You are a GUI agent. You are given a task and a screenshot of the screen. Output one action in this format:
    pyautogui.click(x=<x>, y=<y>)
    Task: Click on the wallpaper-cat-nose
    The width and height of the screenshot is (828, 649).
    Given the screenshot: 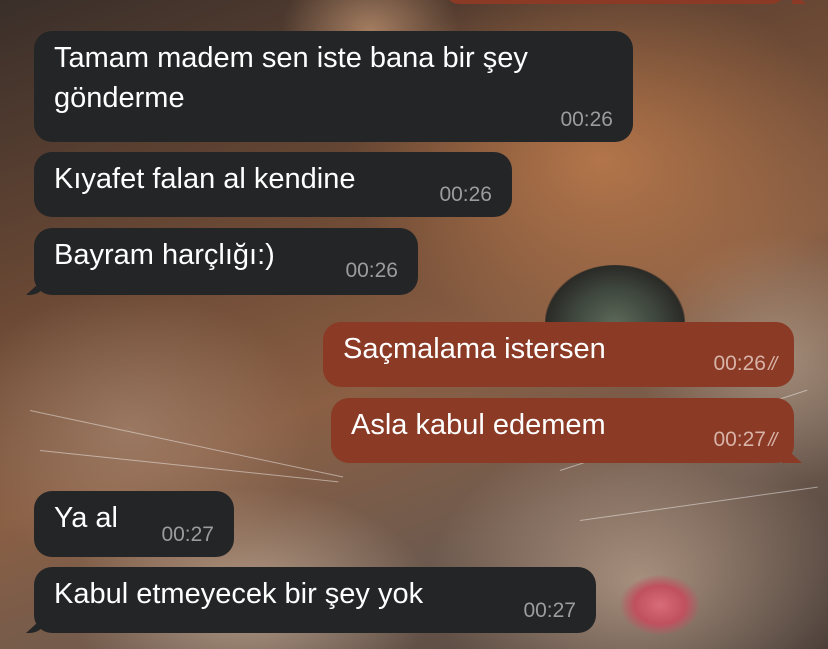 What is the action you would take?
    pyautogui.click(x=660, y=605)
    